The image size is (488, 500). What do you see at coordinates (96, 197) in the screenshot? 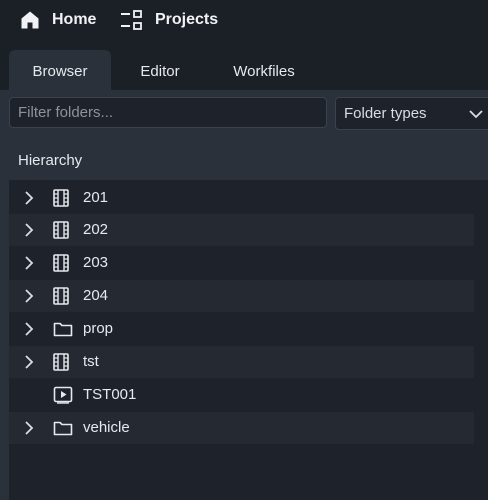
I see `tree-row-label: 201` at bounding box center [96, 197].